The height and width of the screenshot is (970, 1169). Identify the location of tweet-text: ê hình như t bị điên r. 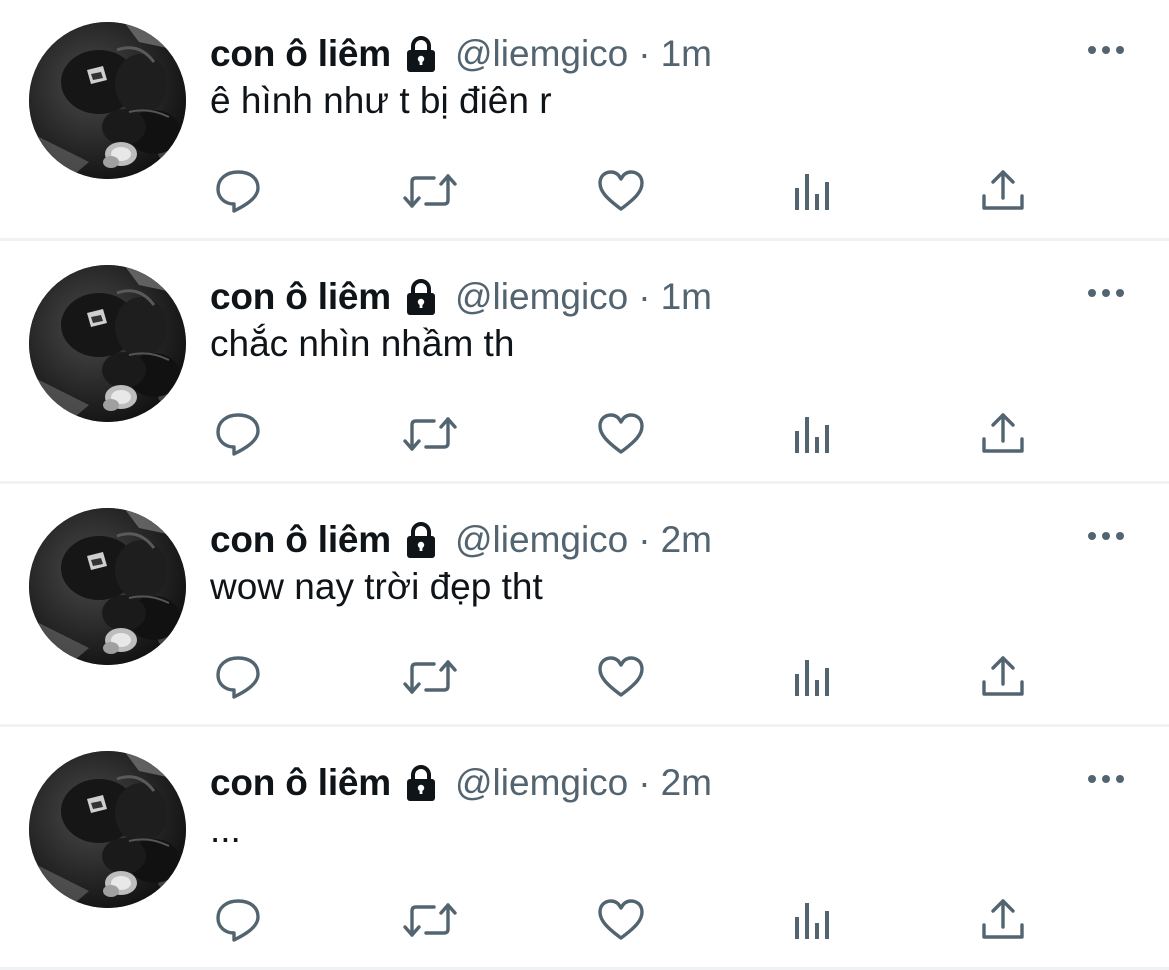
(381, 100).